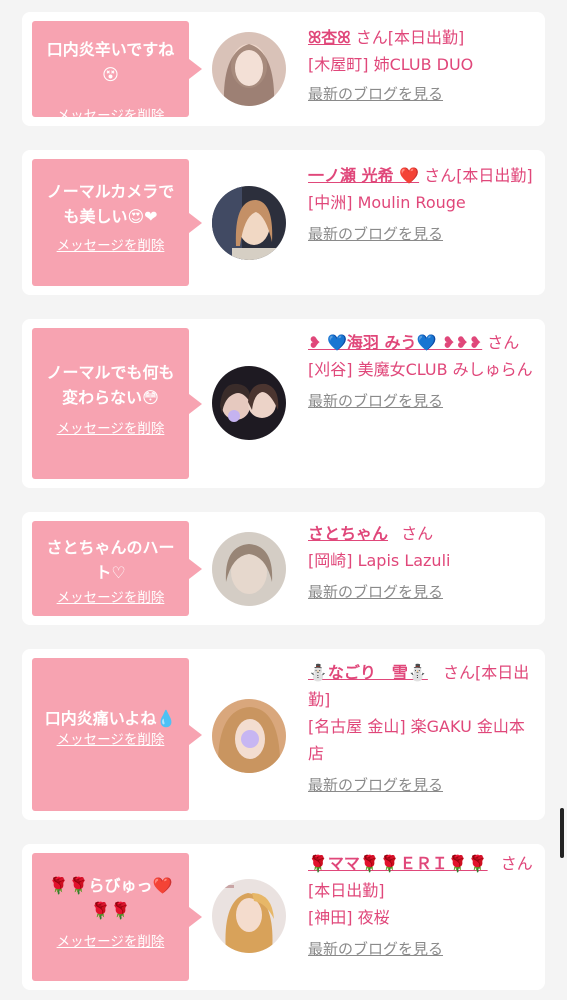 The height and width of the screenshot is (1000, 567). I want to click on shop-name: [中洲] Moulin Rouge, so click(387, 202).